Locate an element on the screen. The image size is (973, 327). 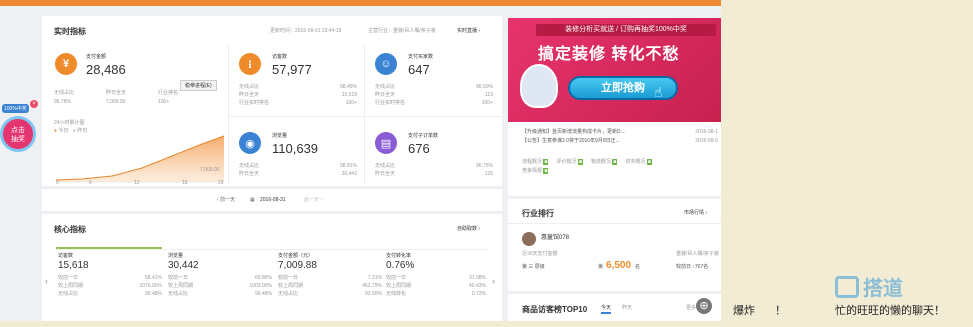
r2-value: 40.43% is located at coordinates (477, 286).